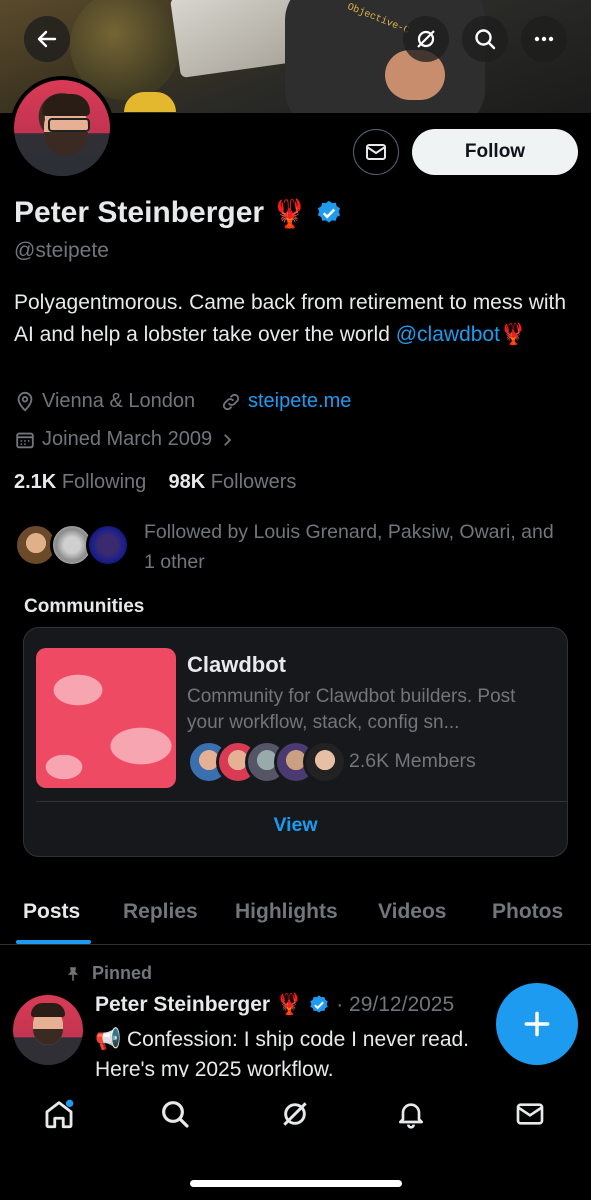 Image resolution: width=591 pixels, height=1200 pixels. I want to click on nav-messages, so click(530, 1114).